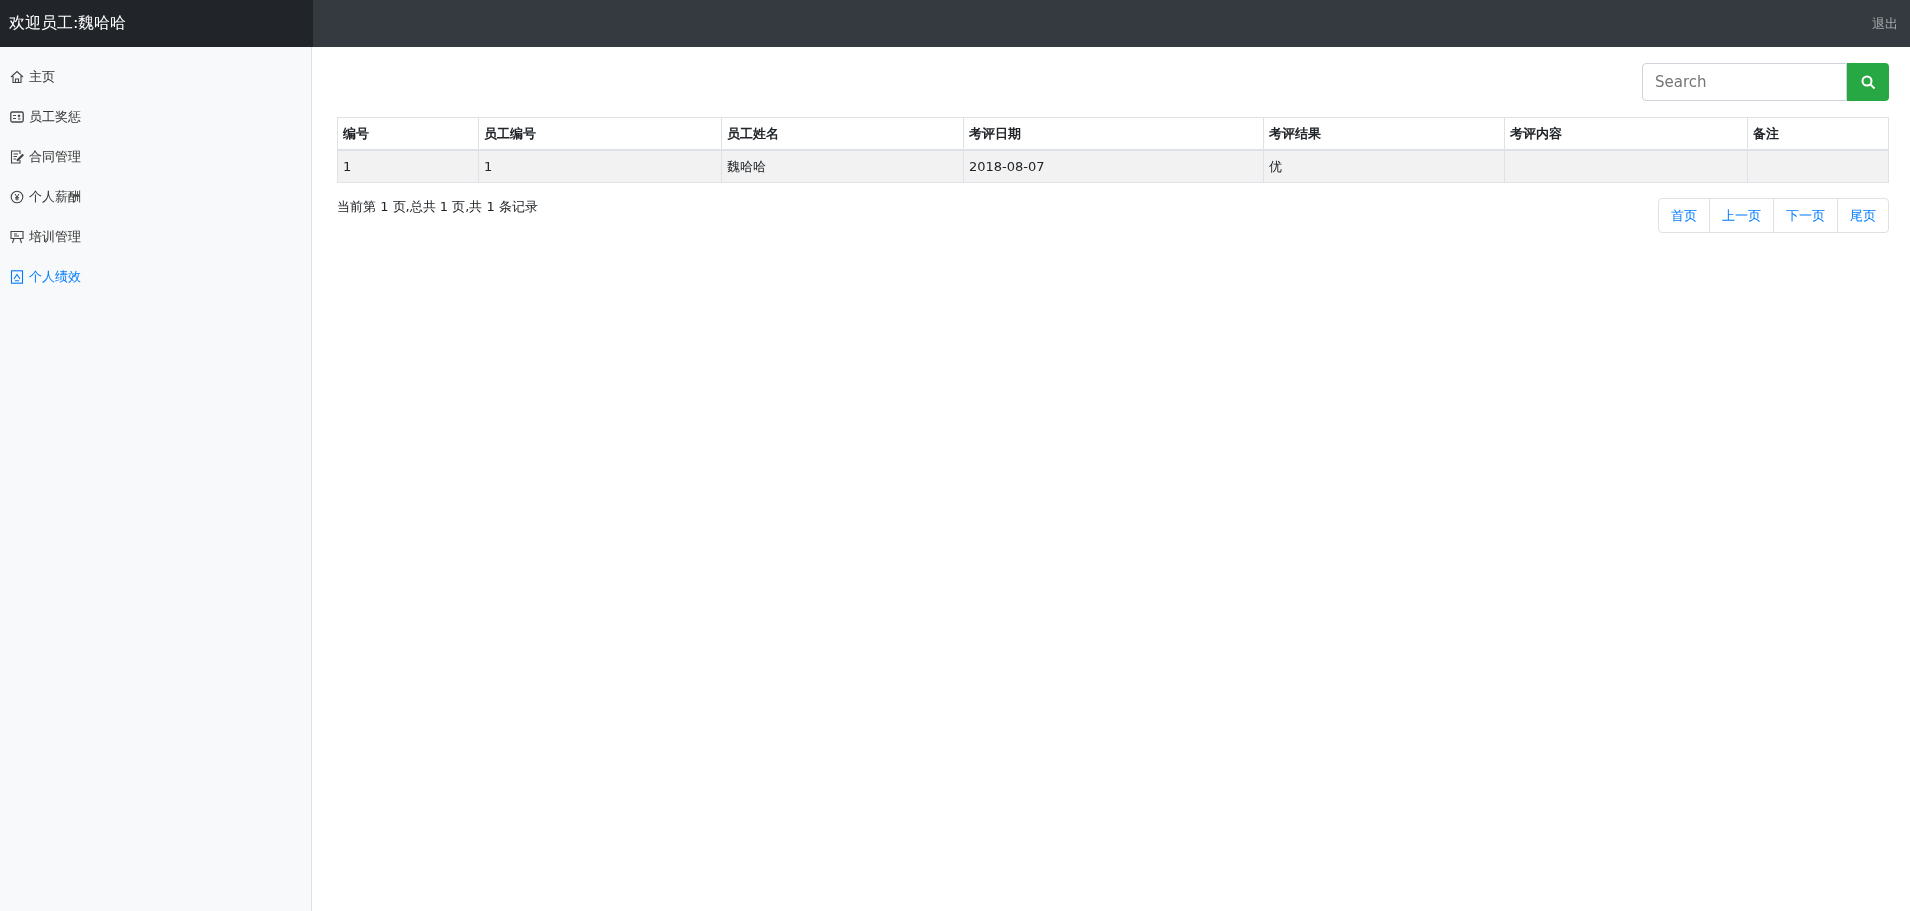 The width and height of the screenshot is (1910, 911). What do you see at coordinates (842, 166) in the screenshot?
I see `table-cell: 魏哈哈` at bounding box center [842, 166].